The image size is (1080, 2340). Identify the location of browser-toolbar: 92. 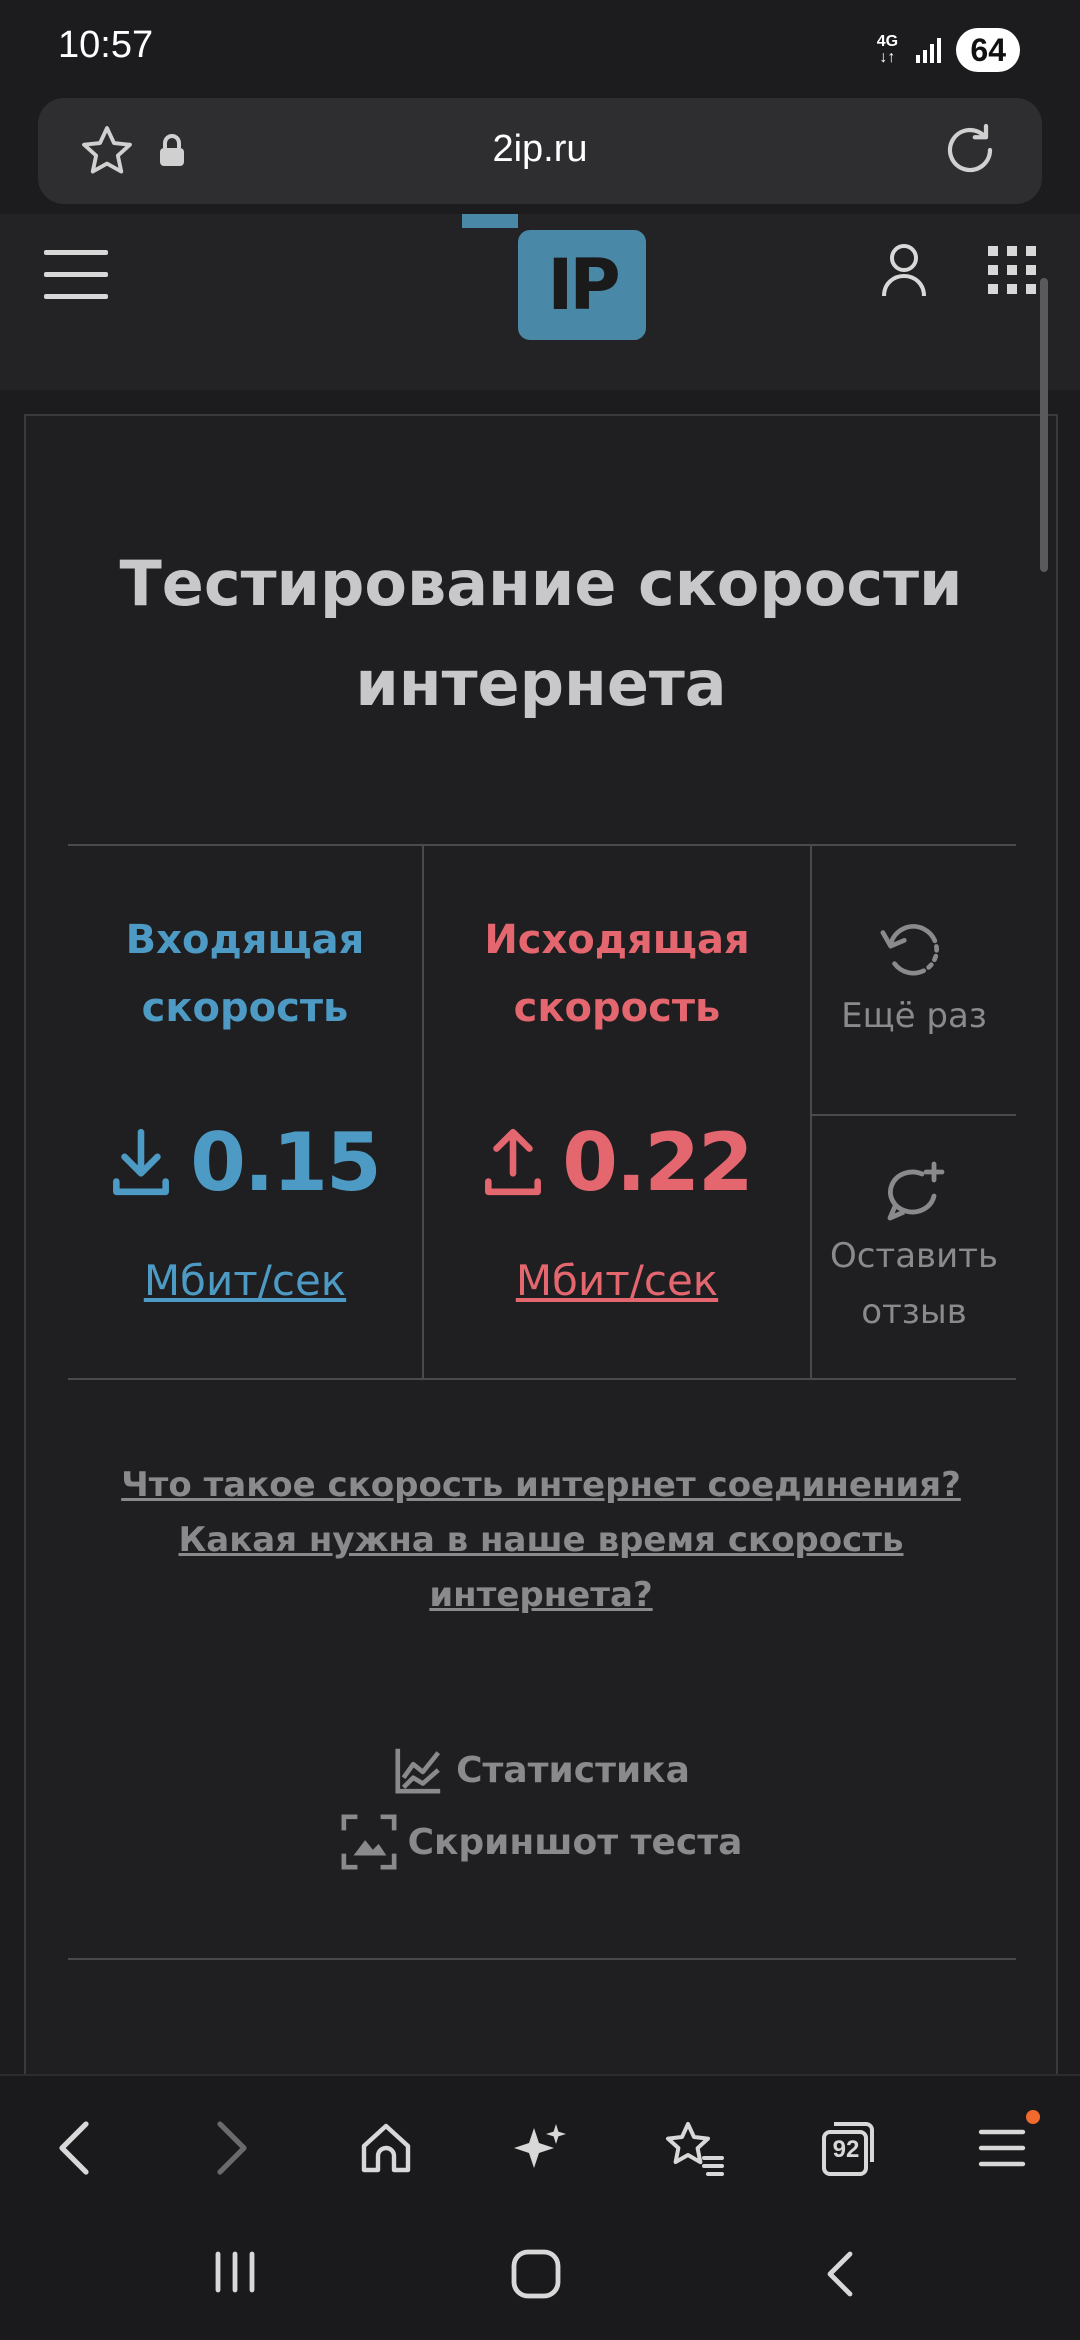
(540, 2139).